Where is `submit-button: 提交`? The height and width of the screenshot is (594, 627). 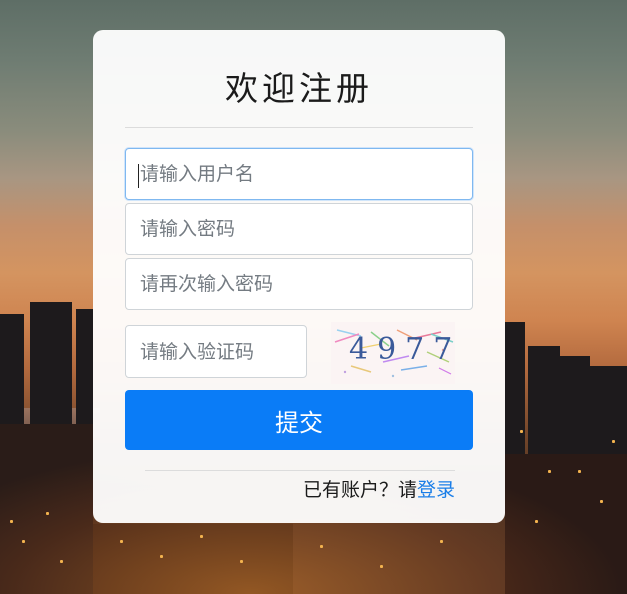 submit-button: 提交 is located at coordinates (299, 420).